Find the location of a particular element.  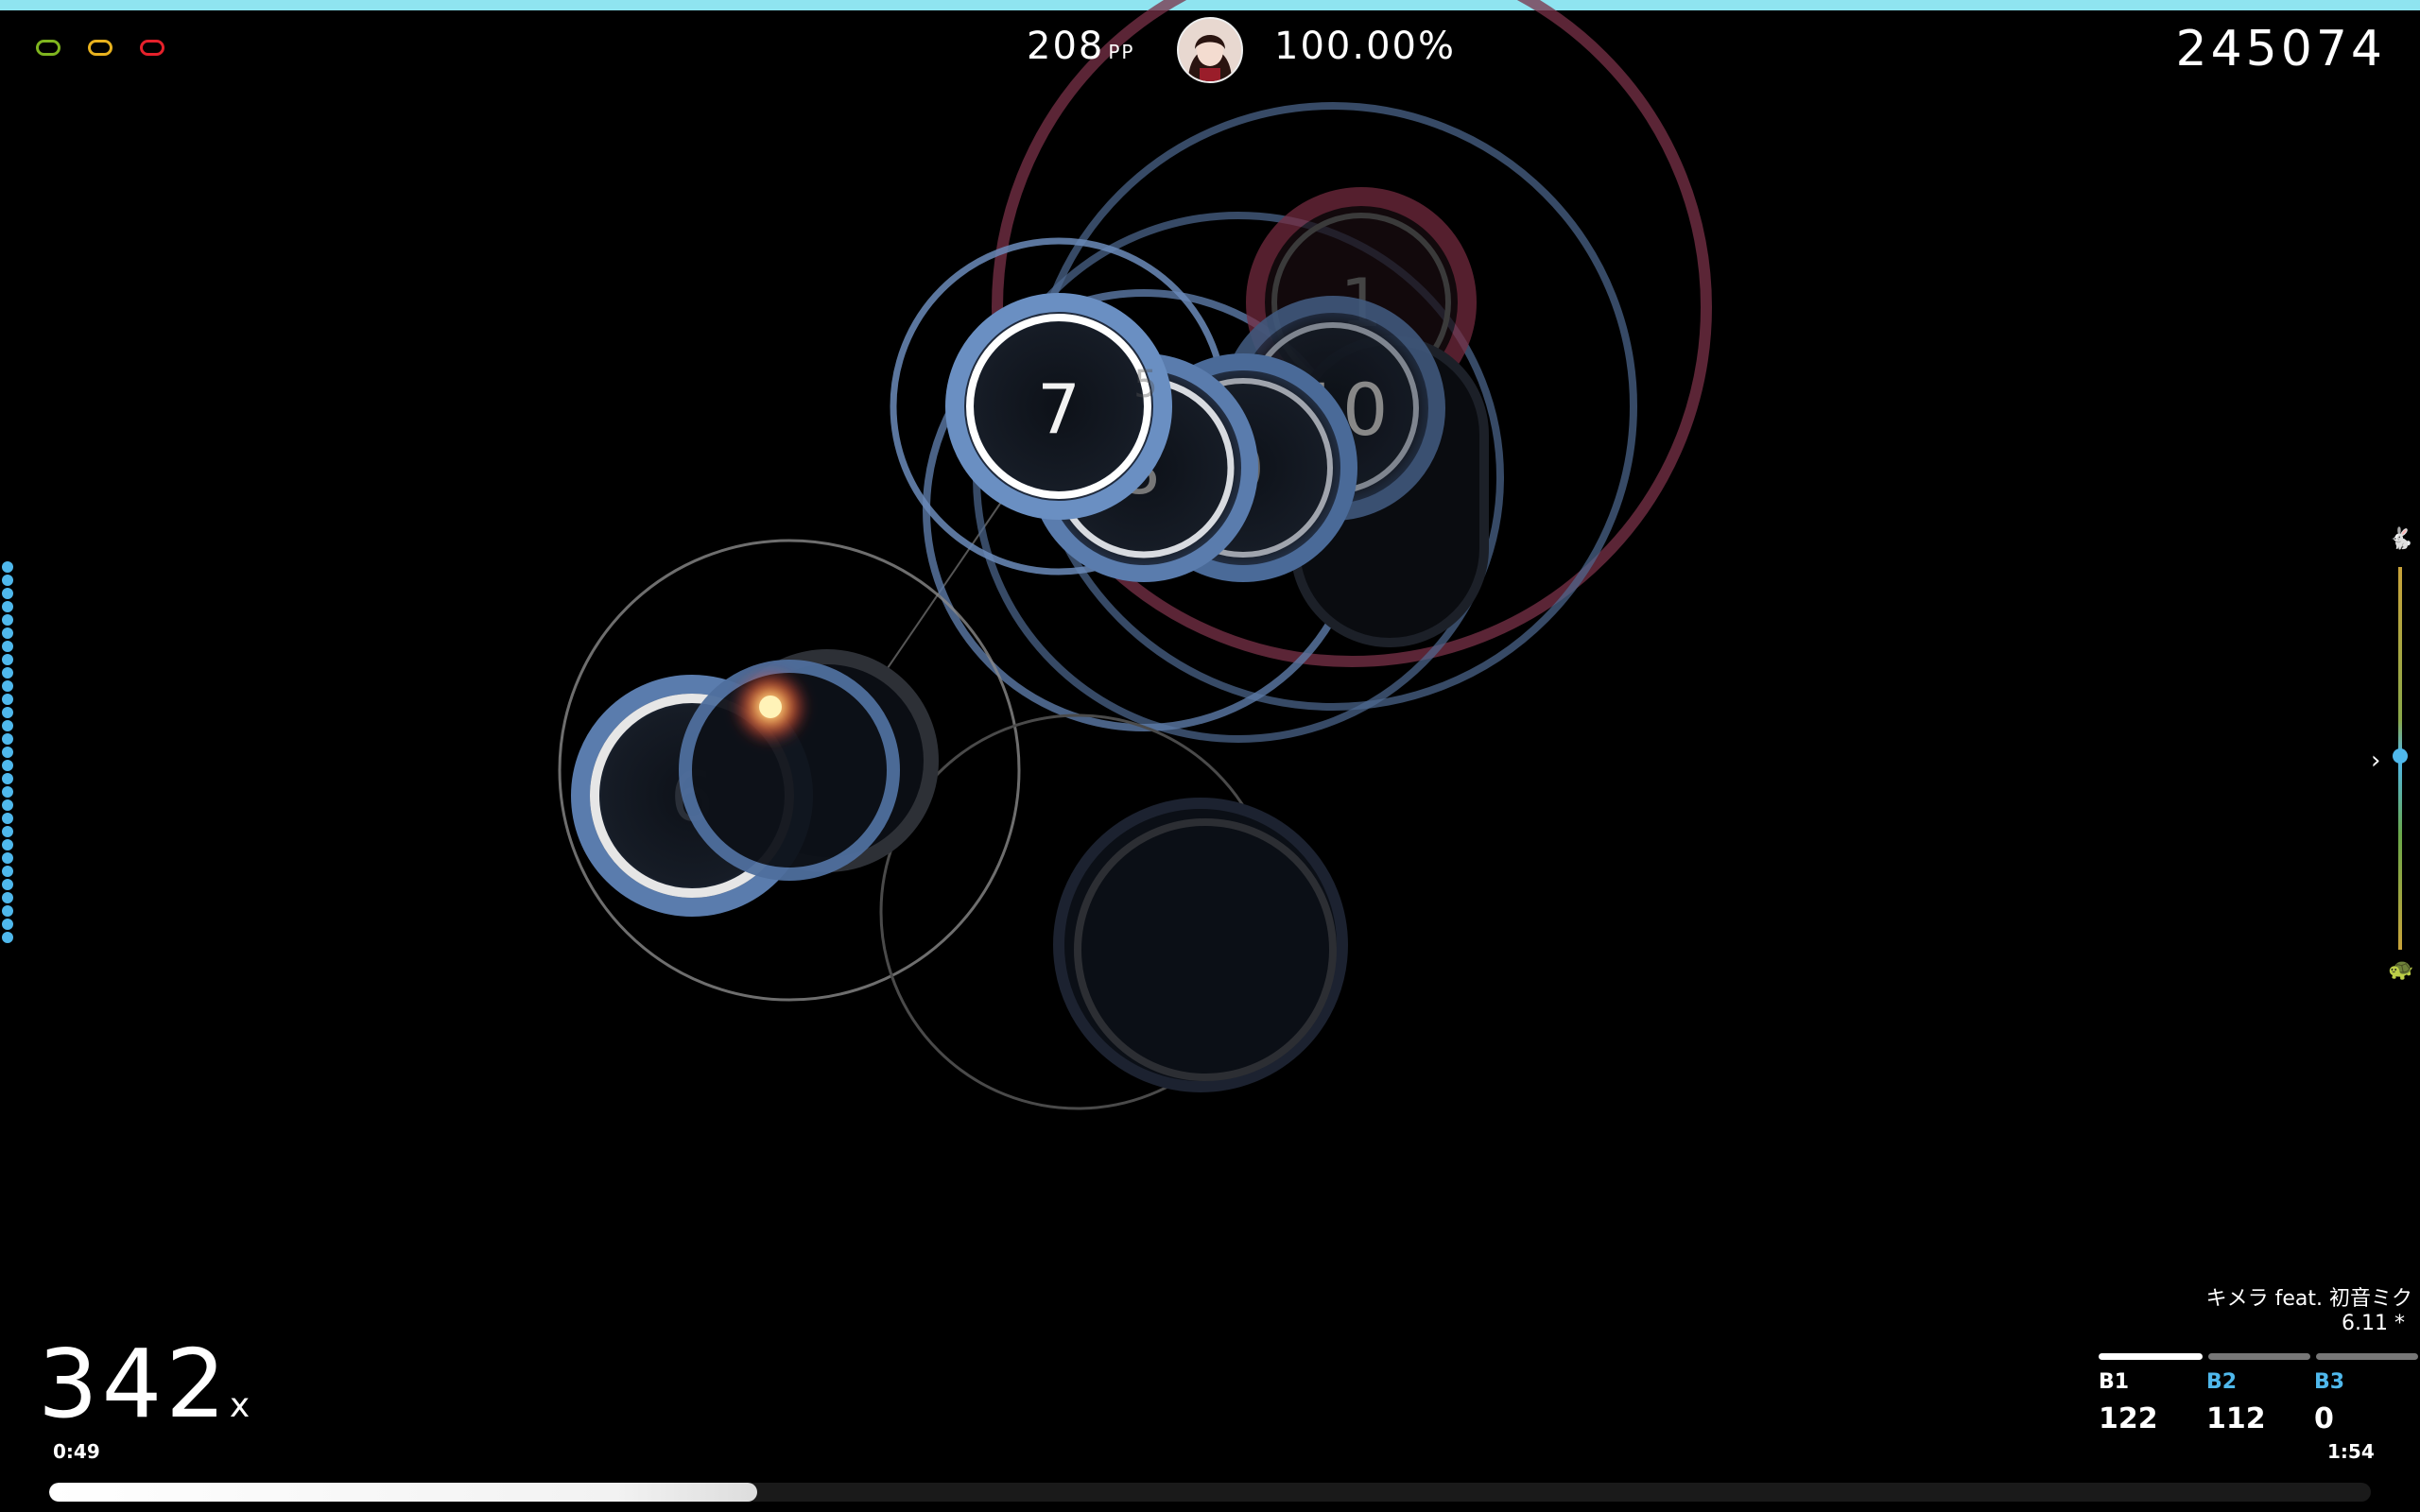

turtle-icon: 🐢 is located at coordinates (2401, 970).